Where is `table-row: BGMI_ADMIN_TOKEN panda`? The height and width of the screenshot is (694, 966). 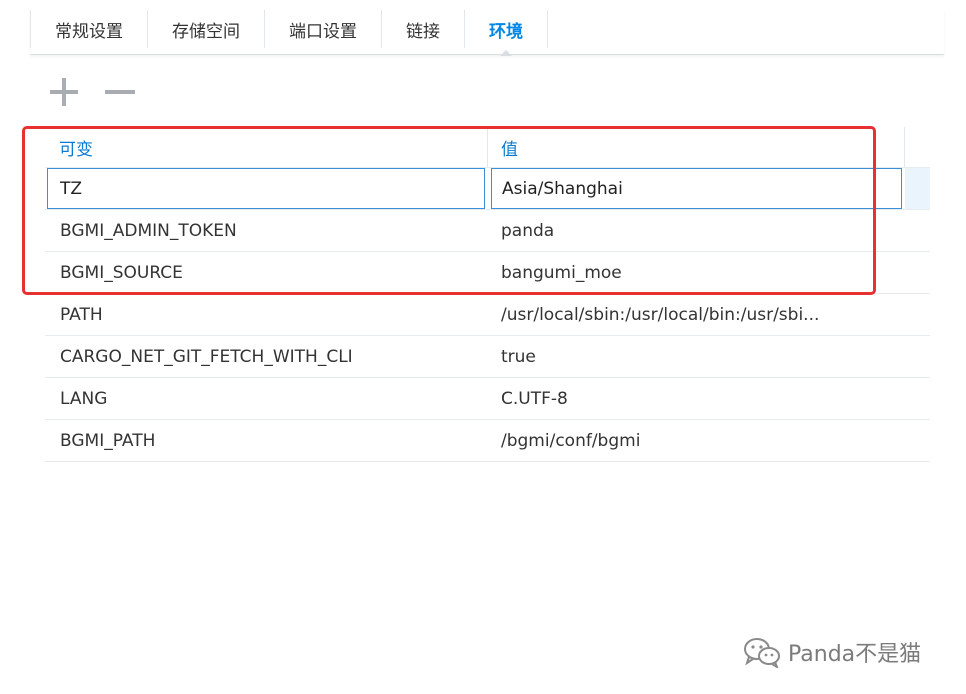 table-row: BGMI_ADMIN_TOKEN panda is located at coordinates (487, 231).